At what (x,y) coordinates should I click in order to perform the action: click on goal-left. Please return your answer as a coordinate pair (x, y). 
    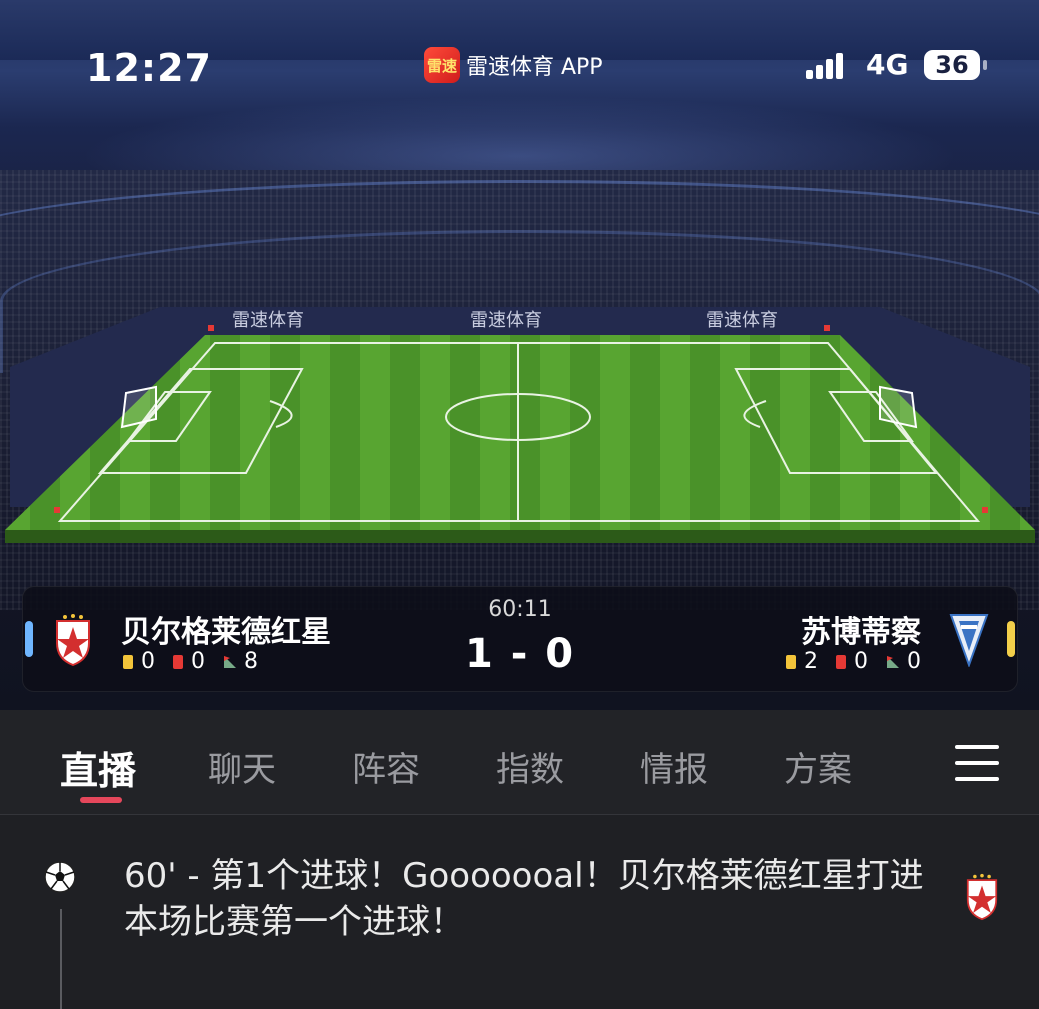
    Looking at the image, I should click on (138, 407).